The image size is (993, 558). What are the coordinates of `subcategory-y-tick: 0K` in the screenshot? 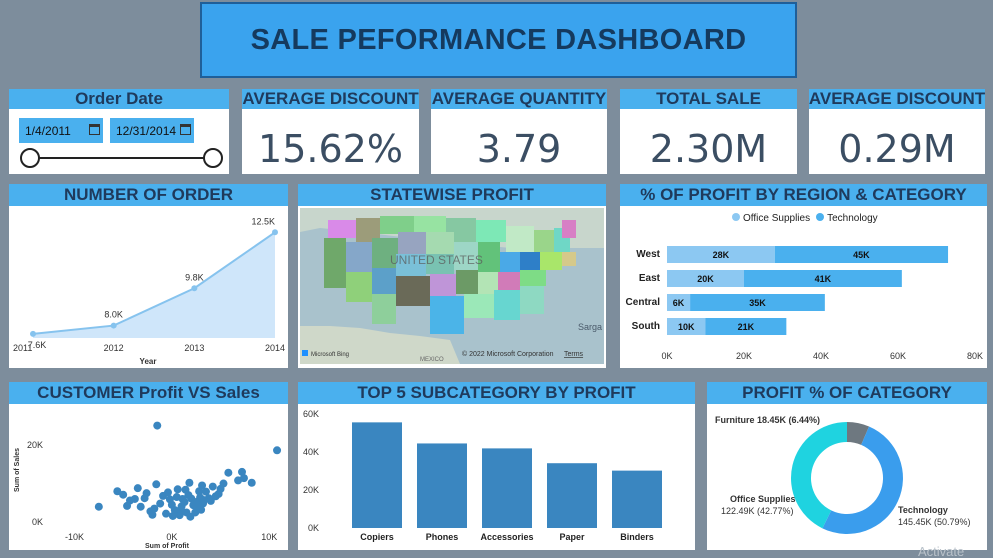 It's located at (313, 528).